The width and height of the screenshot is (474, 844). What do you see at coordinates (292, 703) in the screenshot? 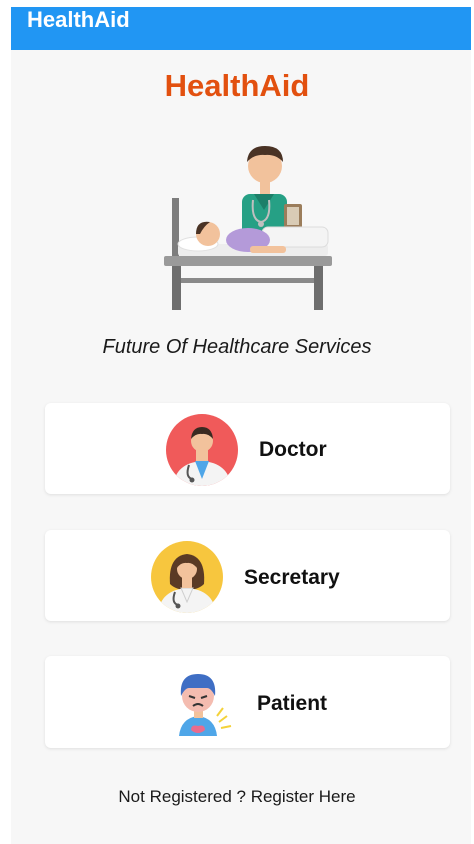
I see `patient-role-label: Patient` at bounding box center [292, 703].